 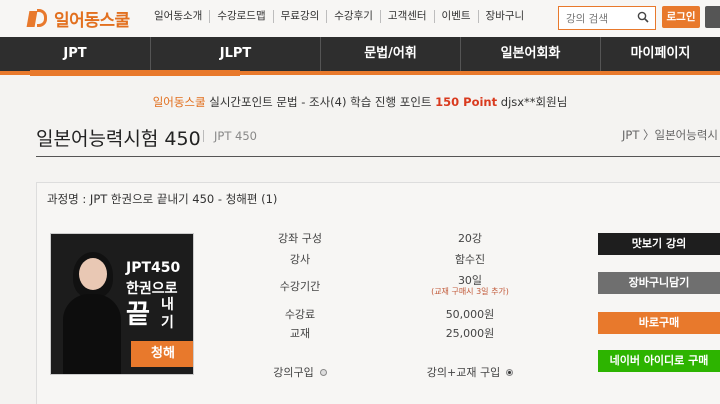 I want to click on add-to-cart-button: 장바구니담기, so click(x=659, y=283).